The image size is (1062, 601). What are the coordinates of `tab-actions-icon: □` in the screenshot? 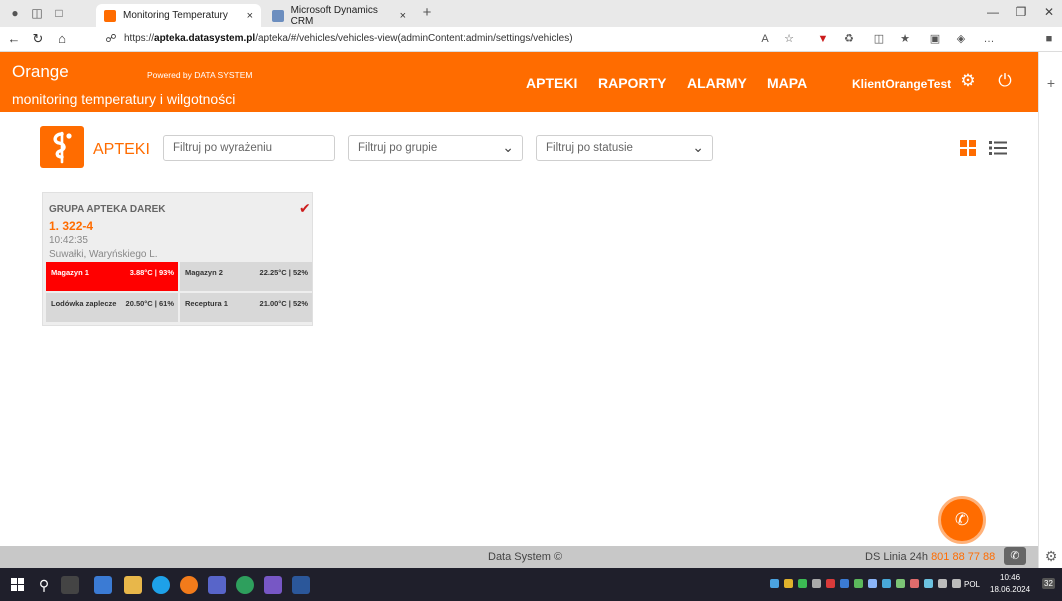 It's located at (59, 13).